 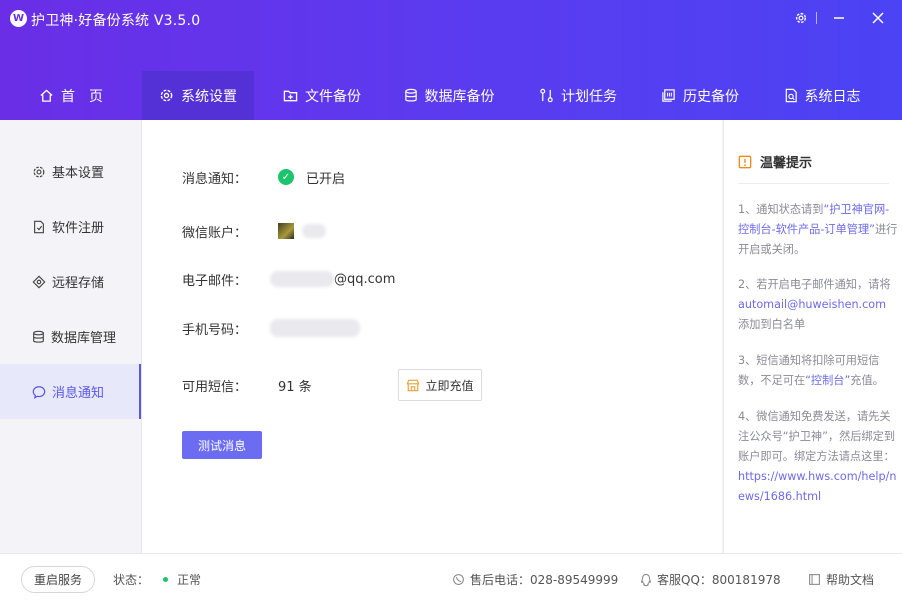 I want to click on wechat-avatar, so click(x=286, y=231).